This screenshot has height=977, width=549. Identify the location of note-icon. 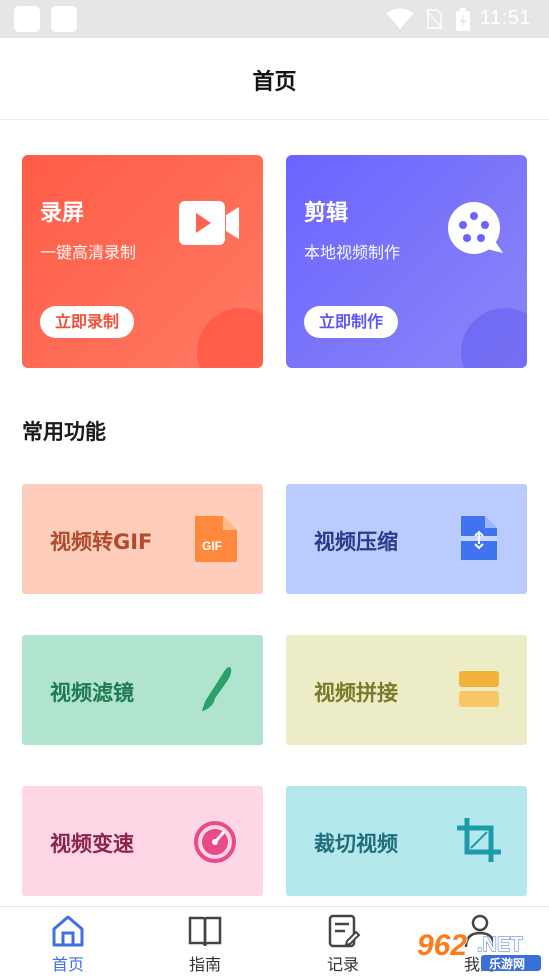
(344, 931).